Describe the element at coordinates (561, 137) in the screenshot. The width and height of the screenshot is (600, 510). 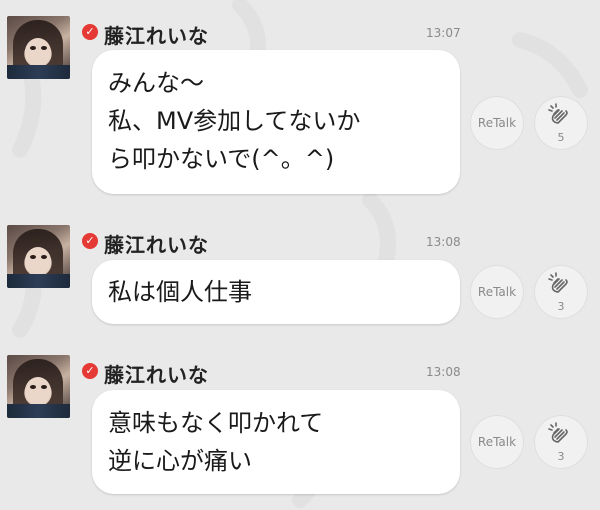
I see `clap-count: 5` at that location.